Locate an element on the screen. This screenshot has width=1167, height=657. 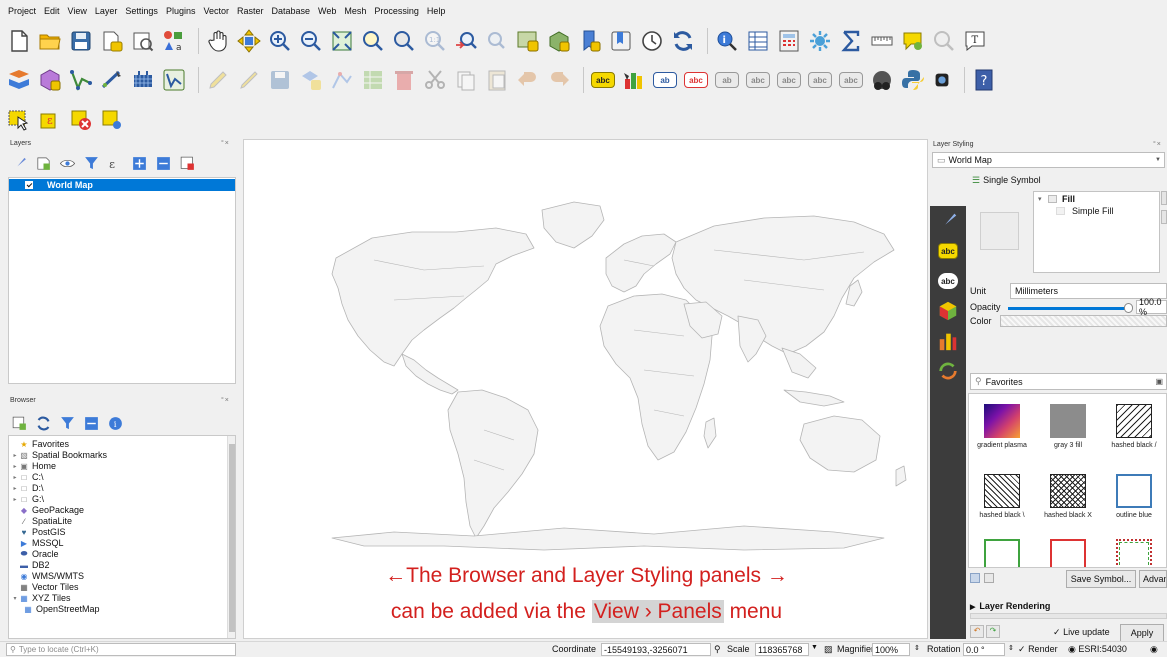
collapse-all-icon is located at coordinates (163, 163).